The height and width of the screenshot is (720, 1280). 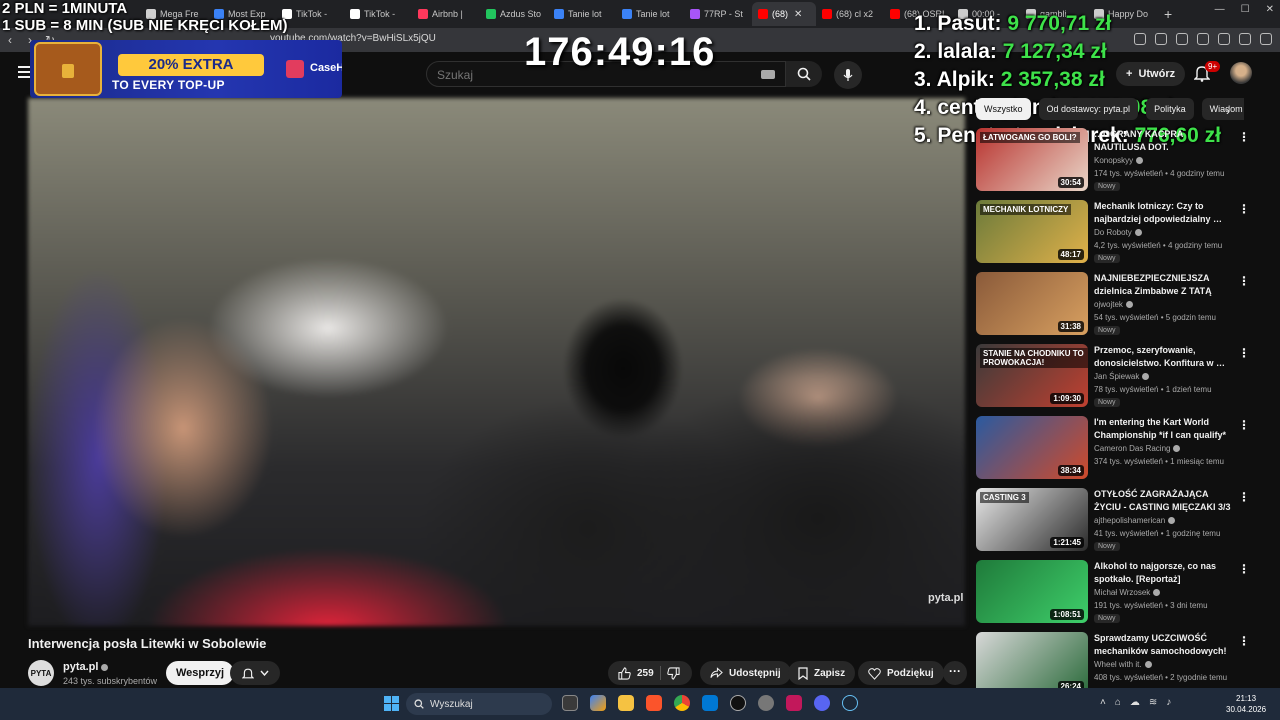 I want to click on maximize-icon: ☐, so click(x=1245, y=9).